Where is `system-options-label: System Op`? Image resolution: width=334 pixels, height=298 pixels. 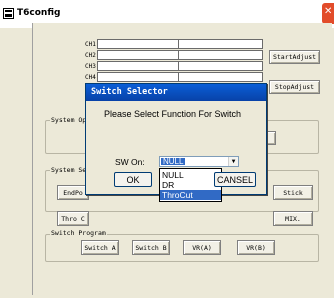
system-options-label: System Op is located at coordinates (69, 120).